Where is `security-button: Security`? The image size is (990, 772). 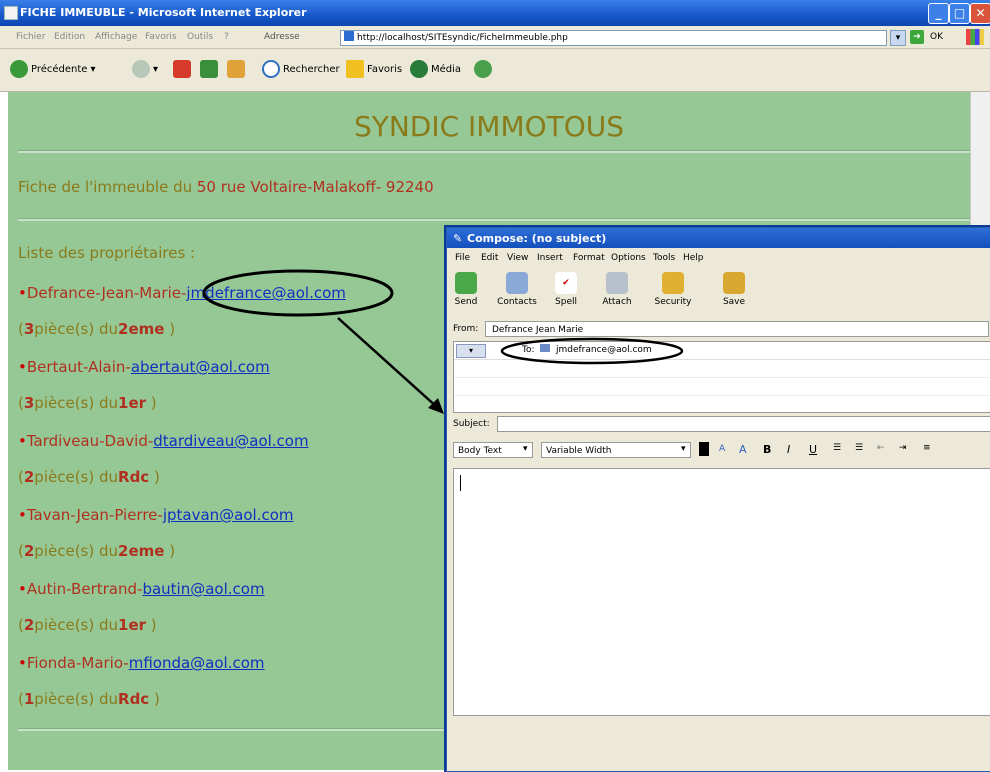
security-button: Security is located at coordinates (673, 289).